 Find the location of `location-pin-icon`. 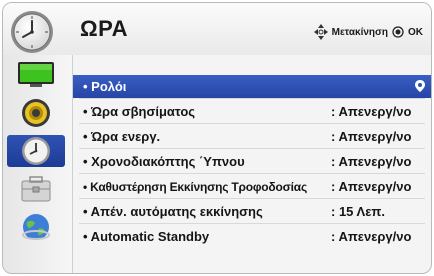

location-pin-icon is located at coordinates (420, 86).